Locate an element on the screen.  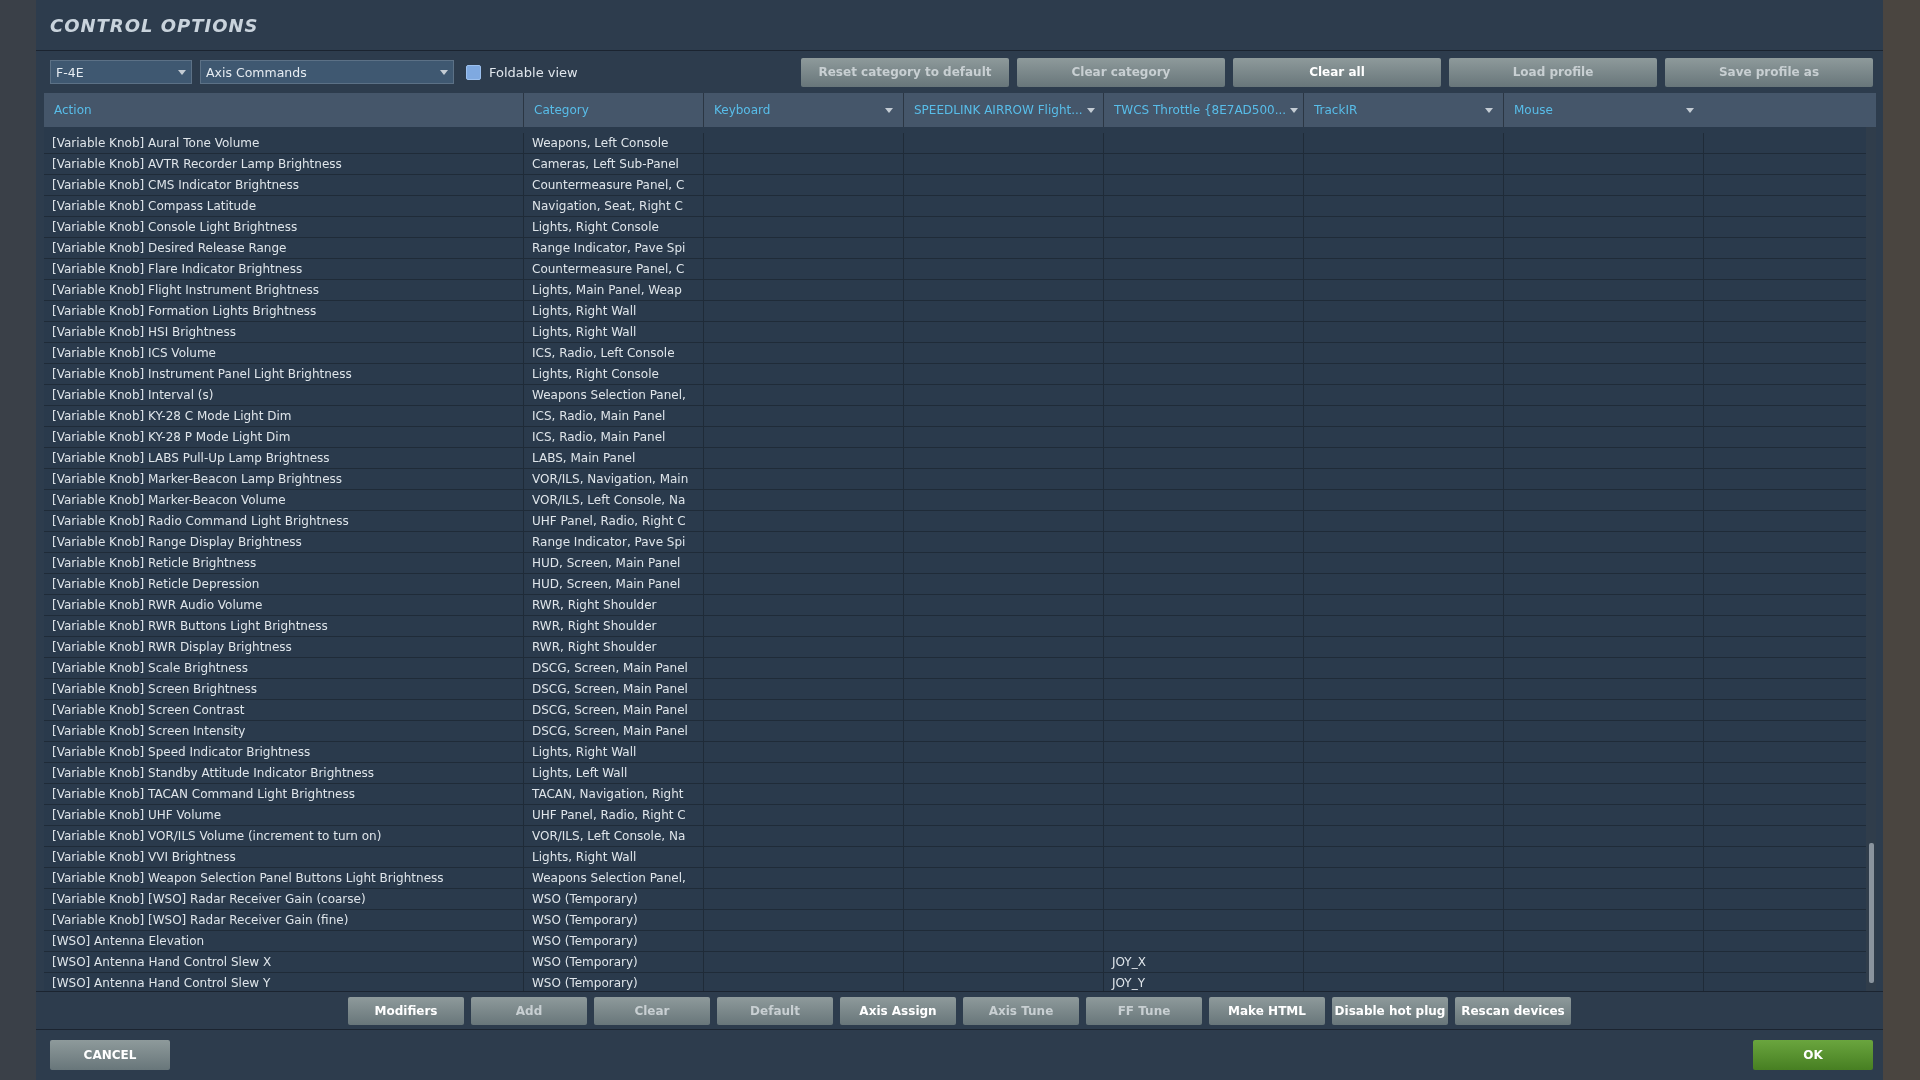
table-cell: [Variable Knob] Desired Release Range is located at coordinates (284, 248).